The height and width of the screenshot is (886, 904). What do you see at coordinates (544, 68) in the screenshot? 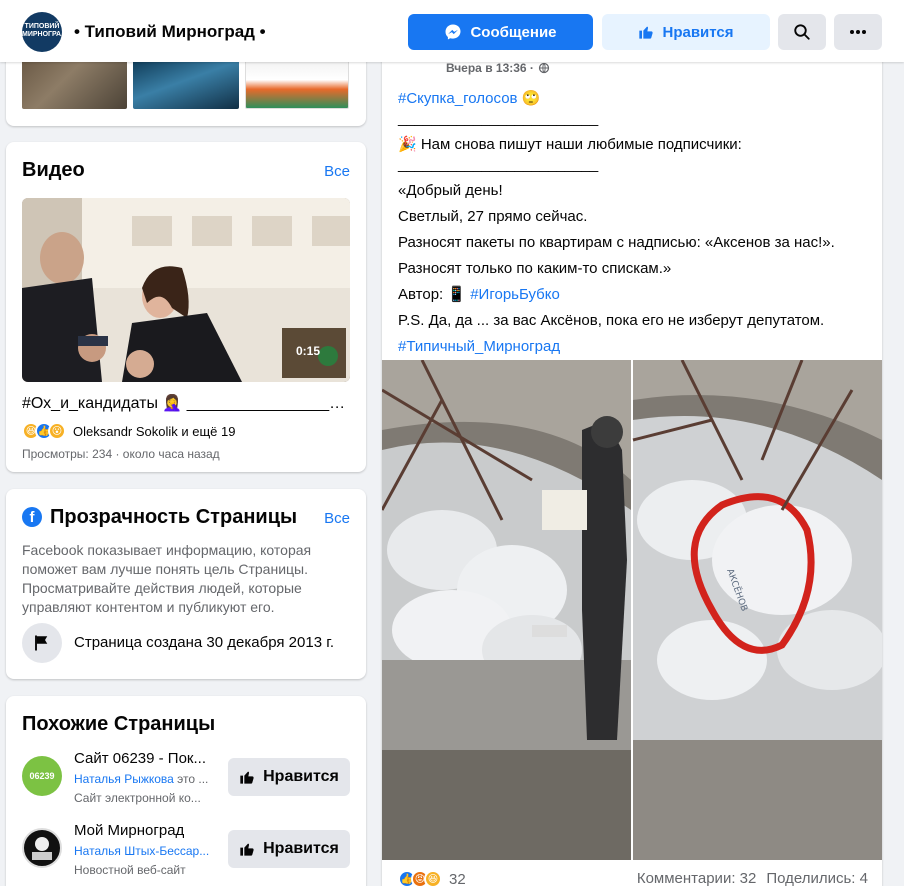
I see `globe-icon` at bounding box center [544, 68].